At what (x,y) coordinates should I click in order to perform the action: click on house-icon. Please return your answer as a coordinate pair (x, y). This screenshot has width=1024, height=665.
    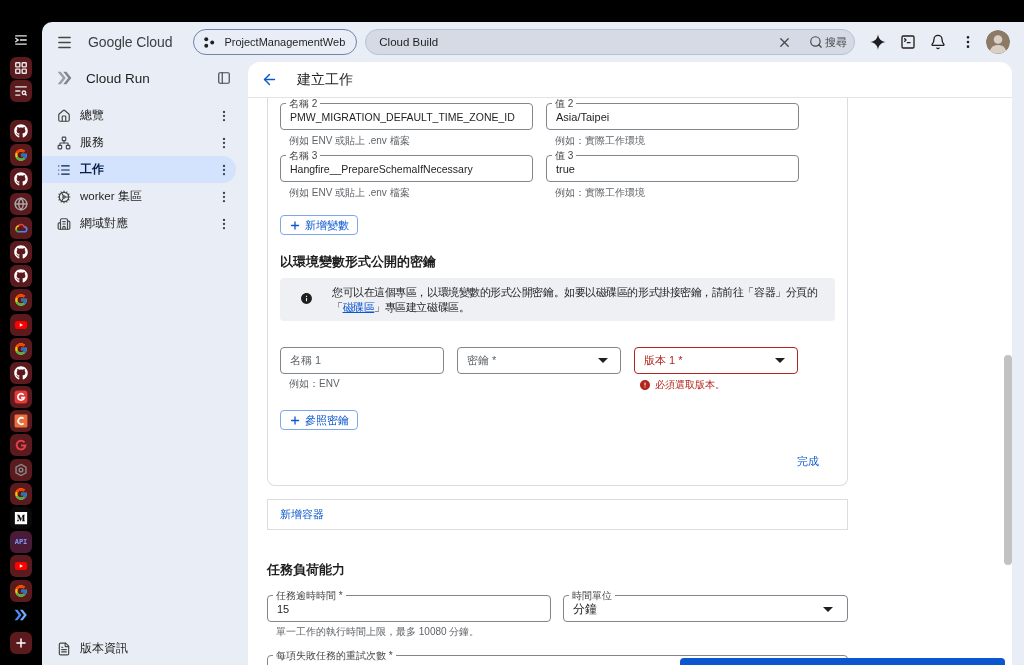
    Looking at the image, I should click on (64, 115).